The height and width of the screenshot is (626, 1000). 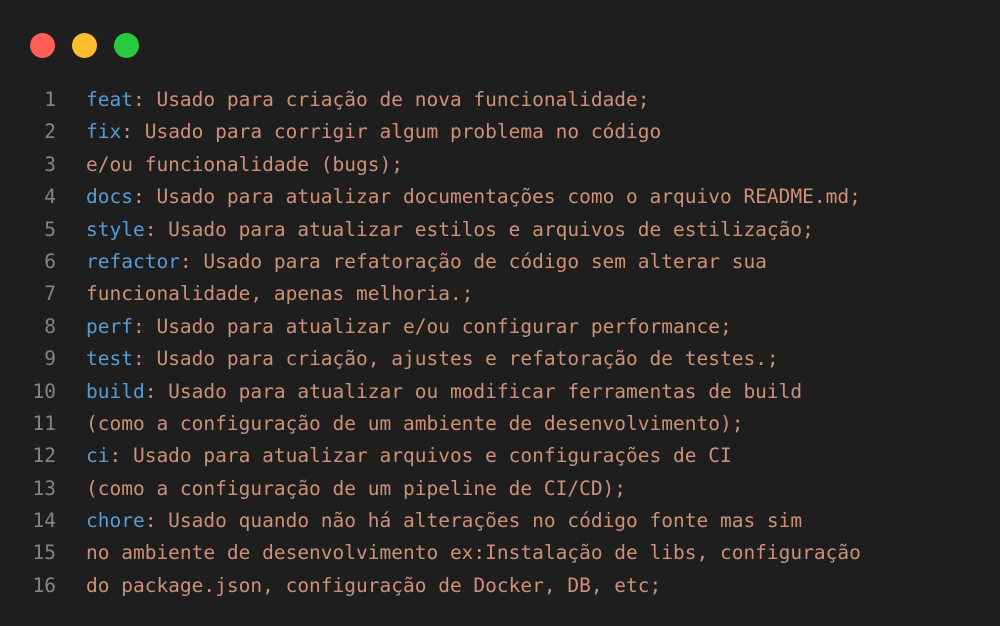 I want to click on window-controls, so click(x=84, y=45).